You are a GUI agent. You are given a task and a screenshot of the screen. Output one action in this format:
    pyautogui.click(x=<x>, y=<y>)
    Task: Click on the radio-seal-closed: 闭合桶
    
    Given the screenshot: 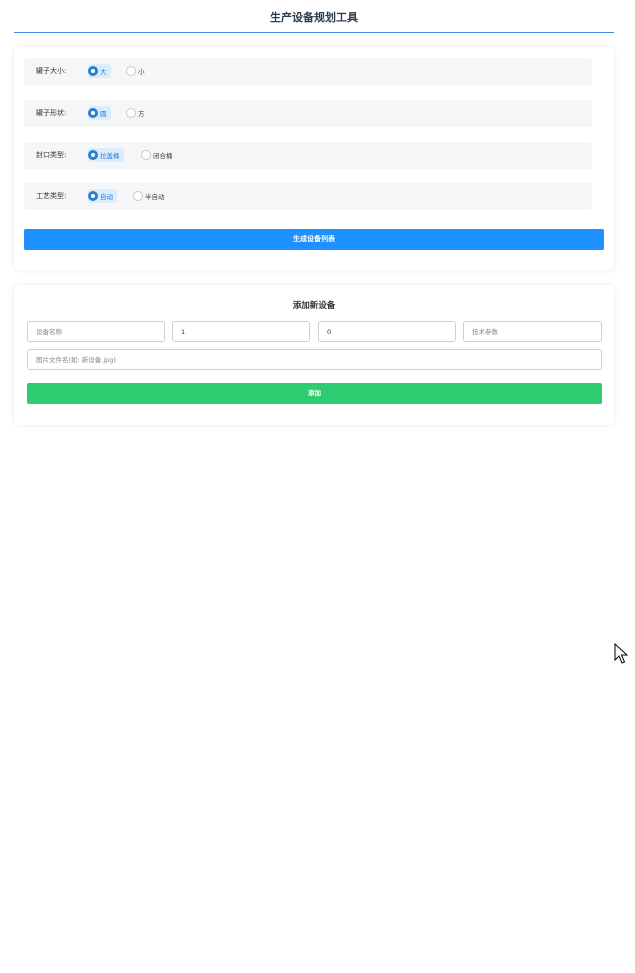 What is the action you would take?
    pyautogui.click(x=159, y=155)
    